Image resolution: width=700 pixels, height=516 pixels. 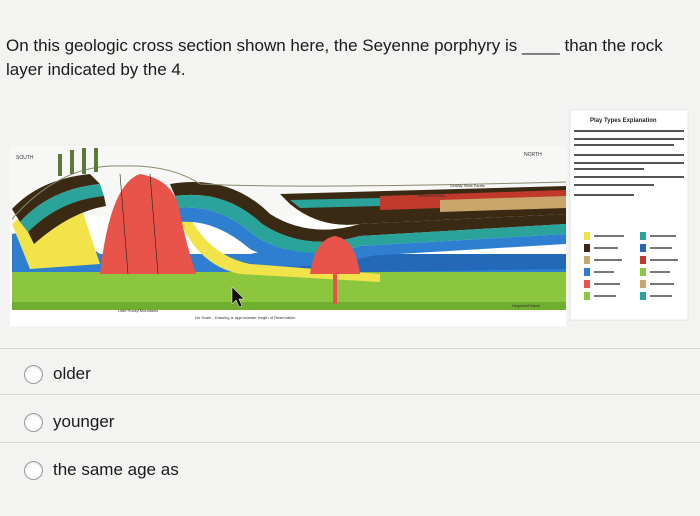 I want to click on option-older: older, so click(x=57, y=374).